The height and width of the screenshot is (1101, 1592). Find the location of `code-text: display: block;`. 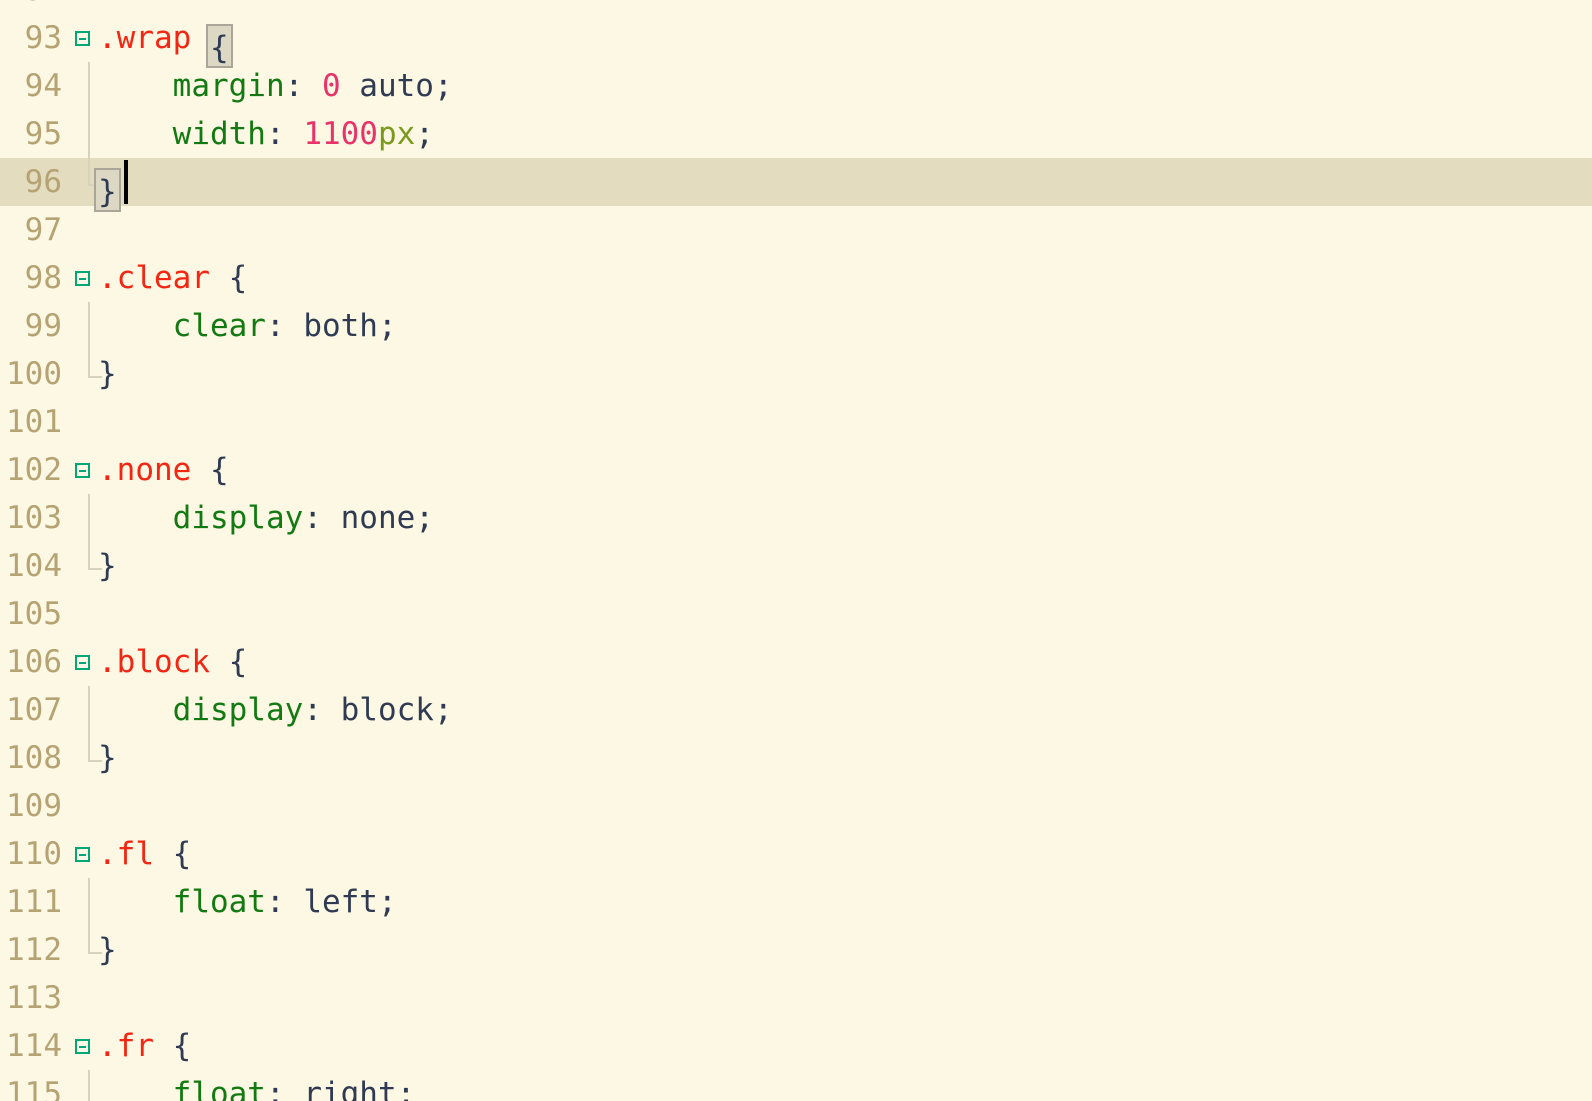

code-text: display: block; is located at coordinates (275, 710).